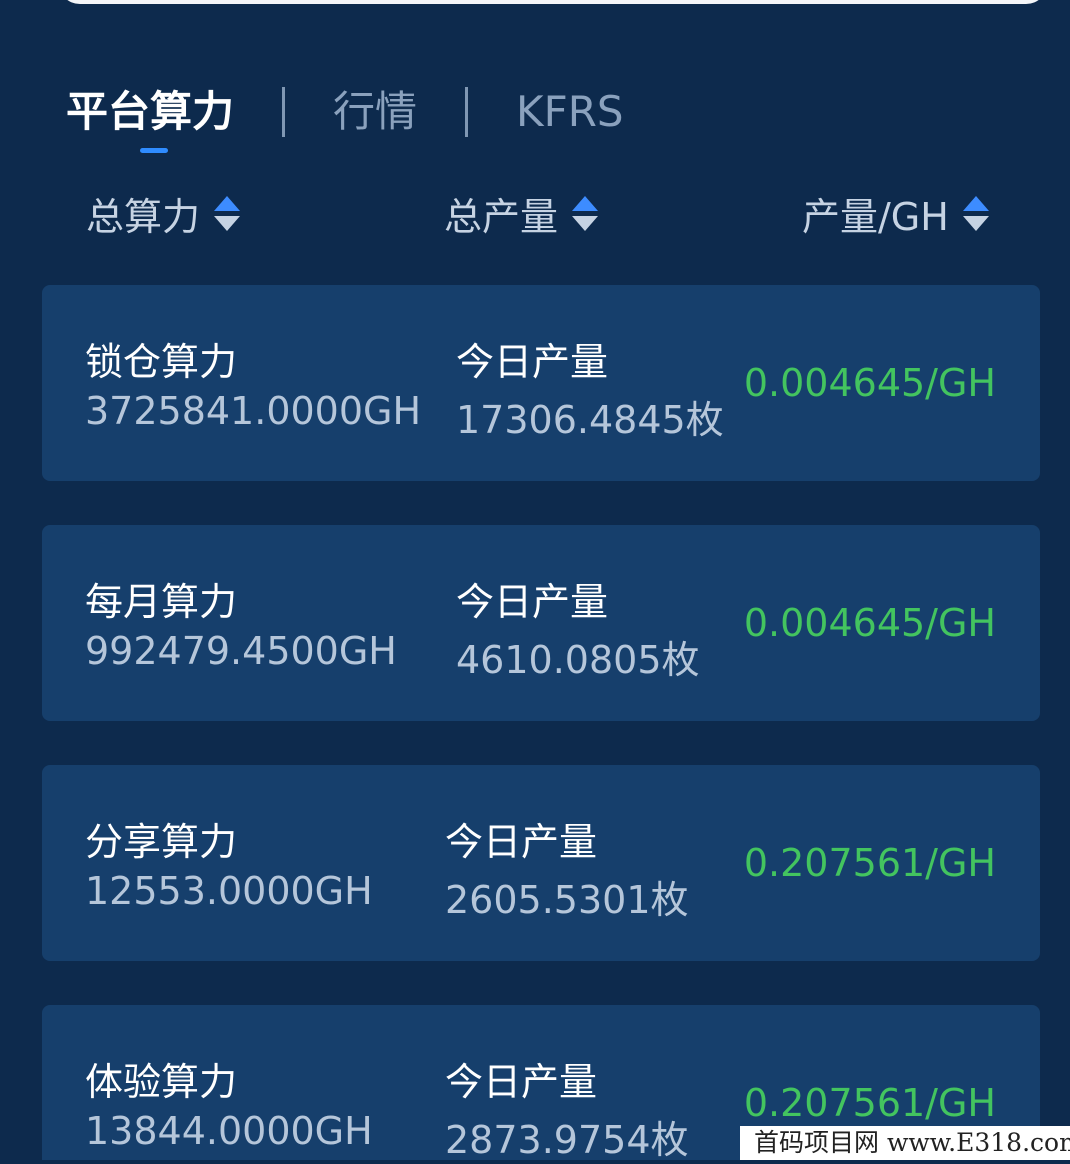  What do you see at coordinates (578, 660) in the screenshot?
I see `card-output-value: 4610.0805枚` at bounding box center [578, 660].